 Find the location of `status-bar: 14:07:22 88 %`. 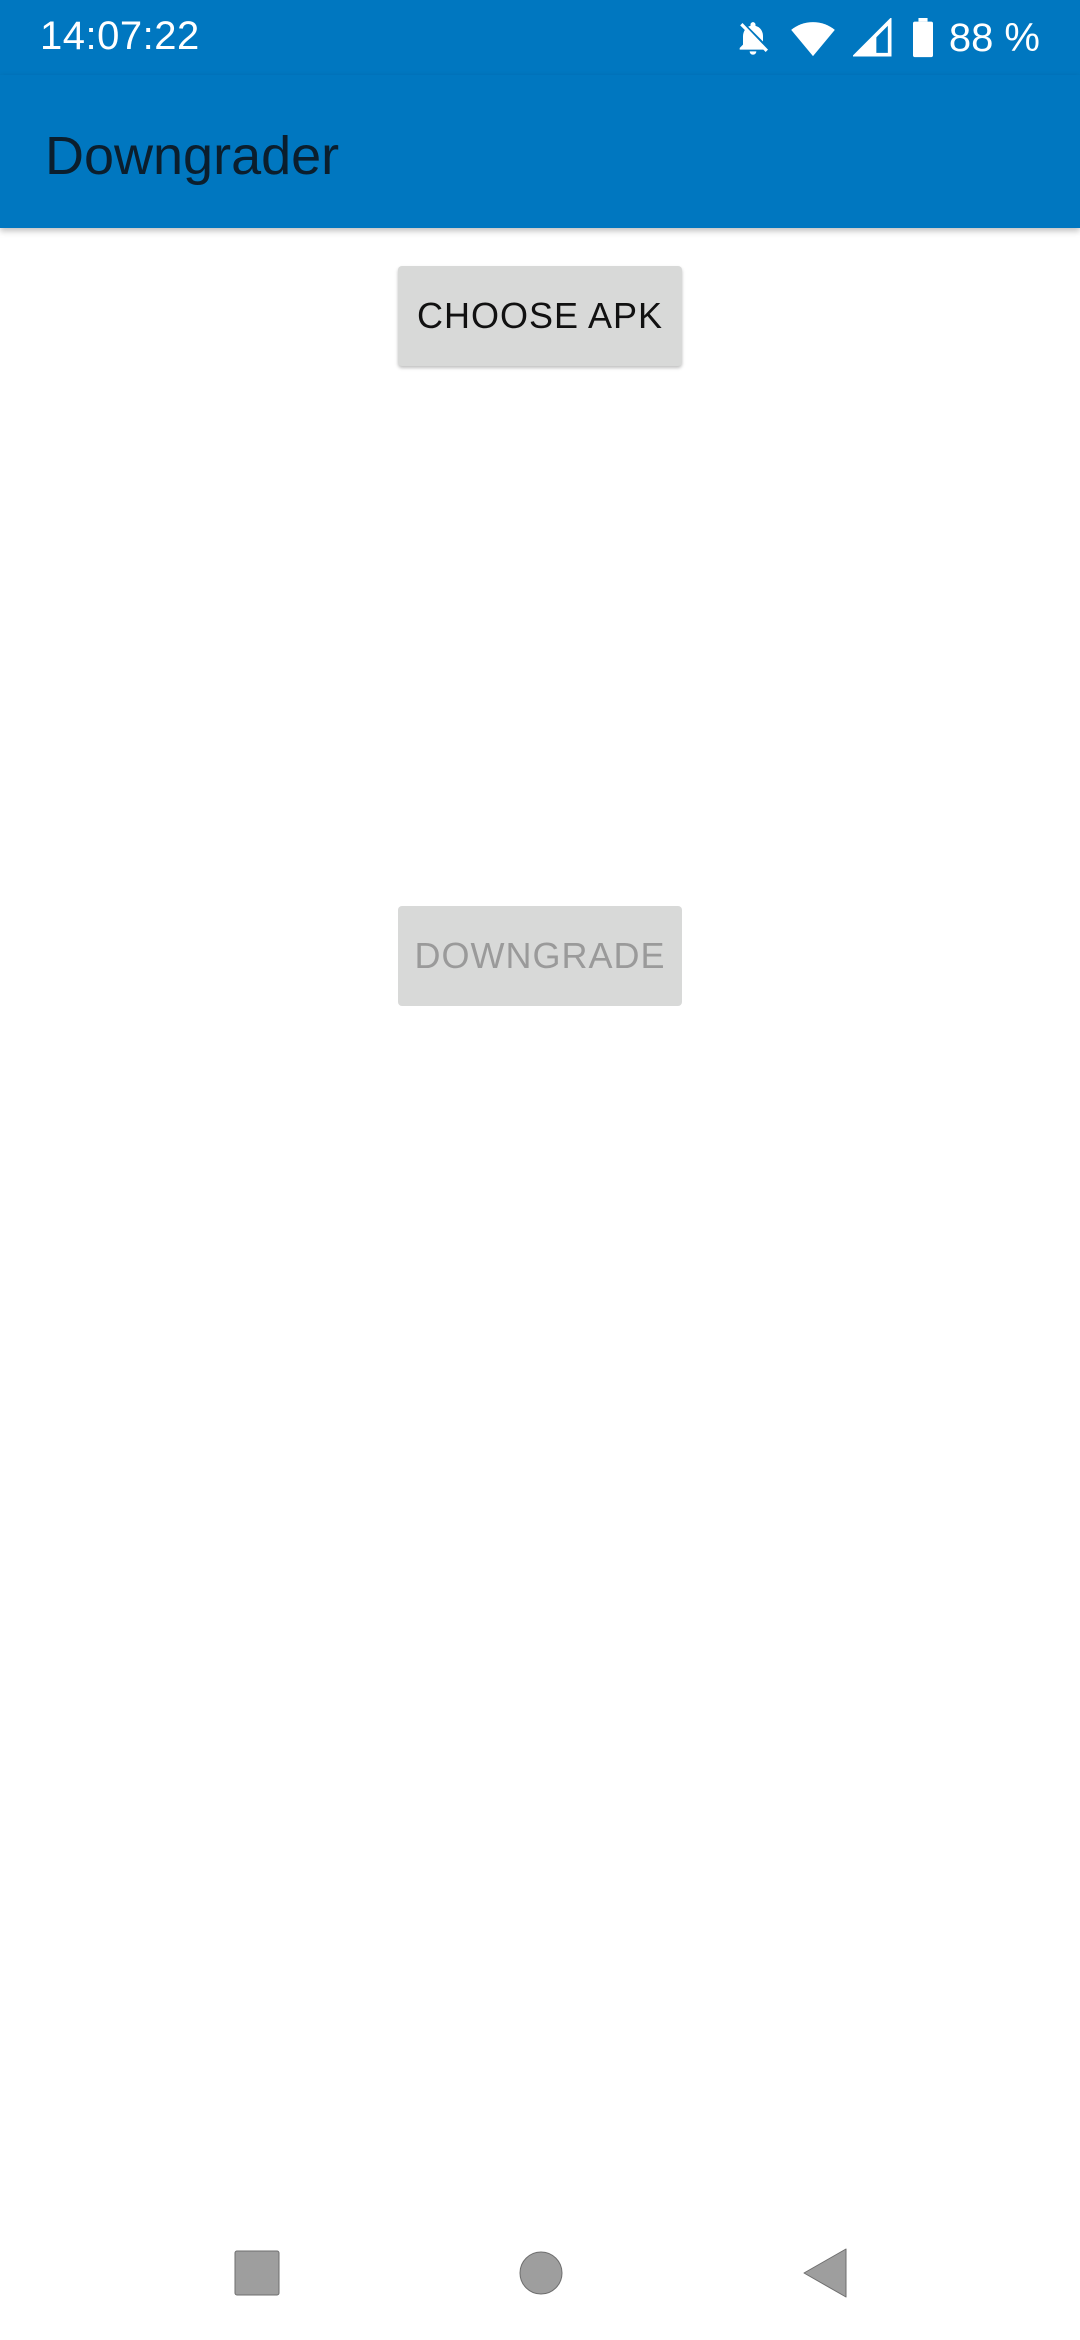

status-bar: 14:07:22 88 % is located at coordinates (540, 37).